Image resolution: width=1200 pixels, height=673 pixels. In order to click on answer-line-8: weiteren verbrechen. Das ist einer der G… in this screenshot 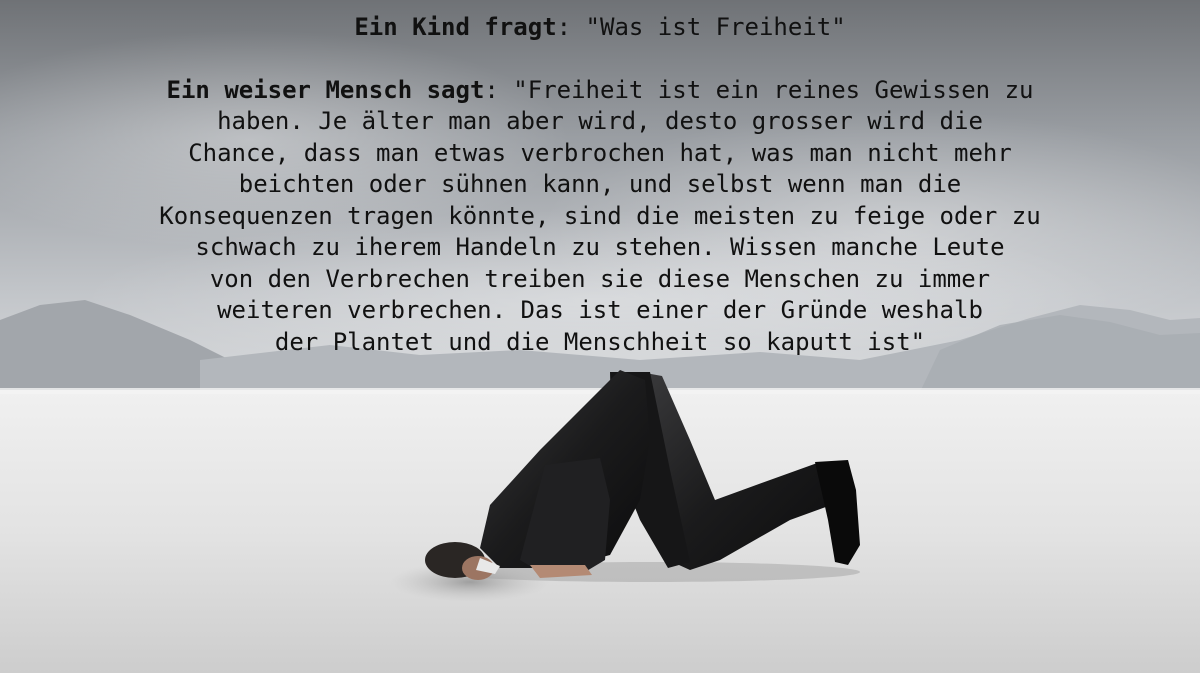, I will do `click(600, 310)`.